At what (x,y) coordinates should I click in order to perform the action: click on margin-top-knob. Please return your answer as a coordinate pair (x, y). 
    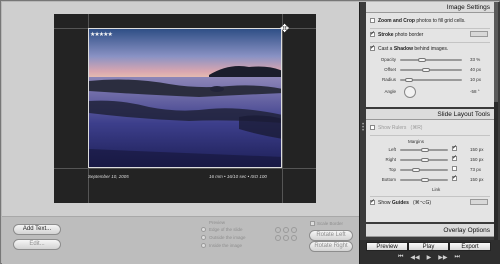
    Looking at the image, I should click on (416, 170).